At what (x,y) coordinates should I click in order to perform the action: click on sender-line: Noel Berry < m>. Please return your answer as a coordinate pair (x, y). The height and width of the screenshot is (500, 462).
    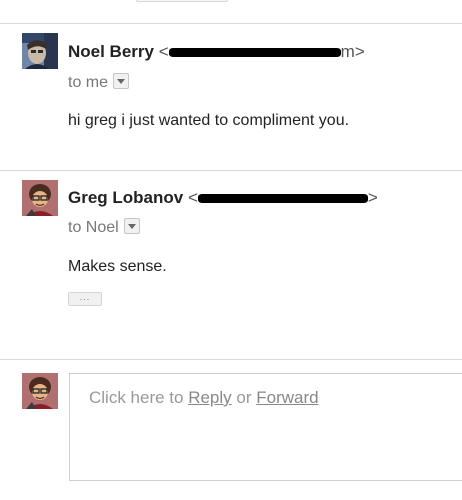
    Looking at the image, I should click on (216, 52).